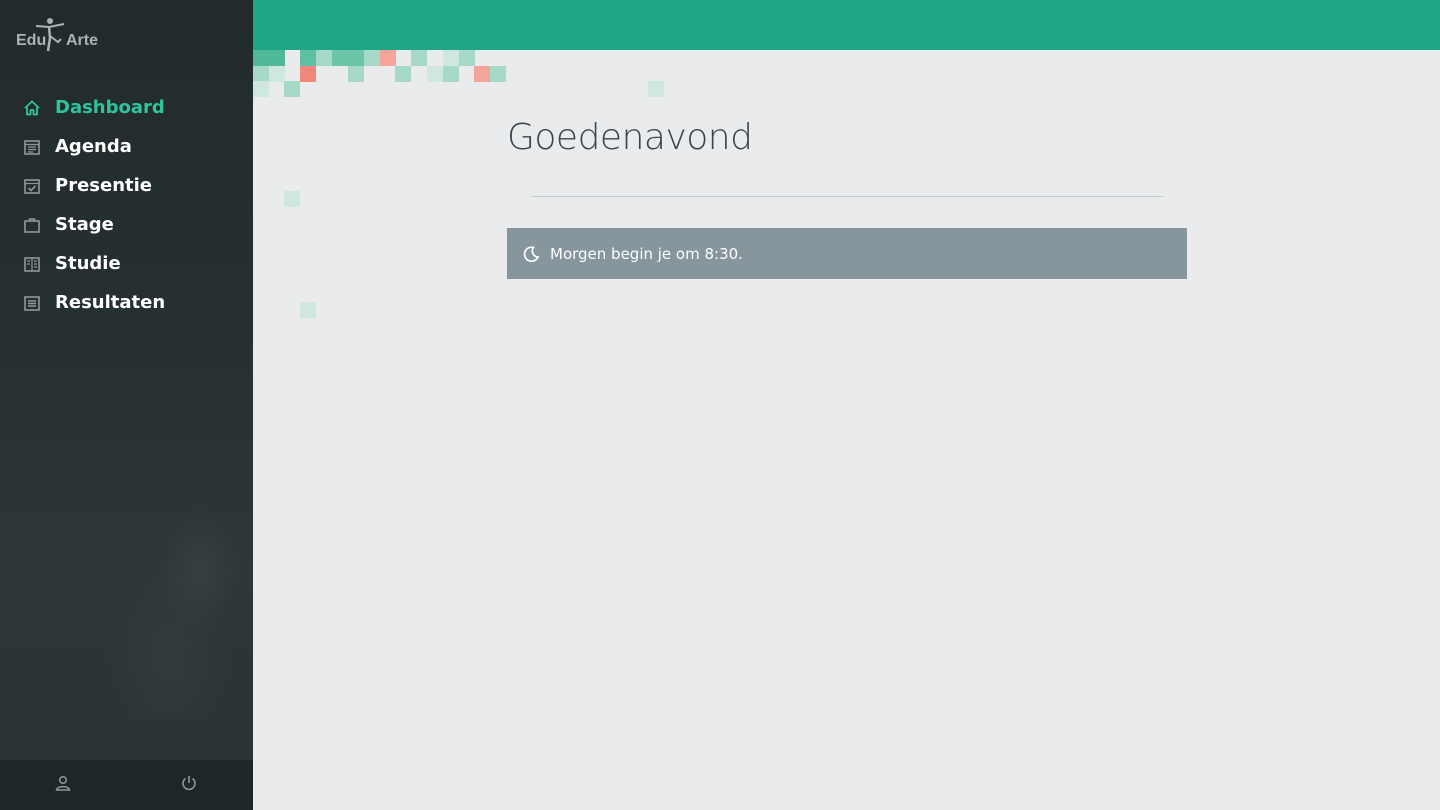 This screenshot has width=1440, height=810. What do you see at coordinates (32, 303) in the screenshot?
I see `list-icon` at bounding box center [32, 303].